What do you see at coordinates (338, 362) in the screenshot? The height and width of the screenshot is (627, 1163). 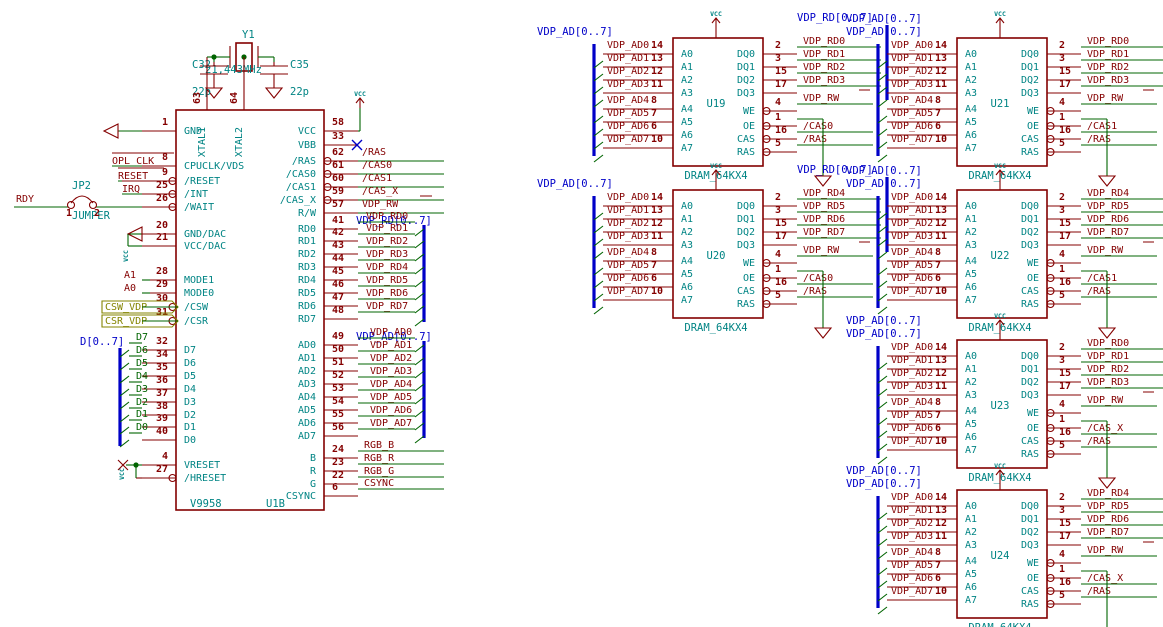 I see `pin-number-51: 51` at bounding box center [338, 362].